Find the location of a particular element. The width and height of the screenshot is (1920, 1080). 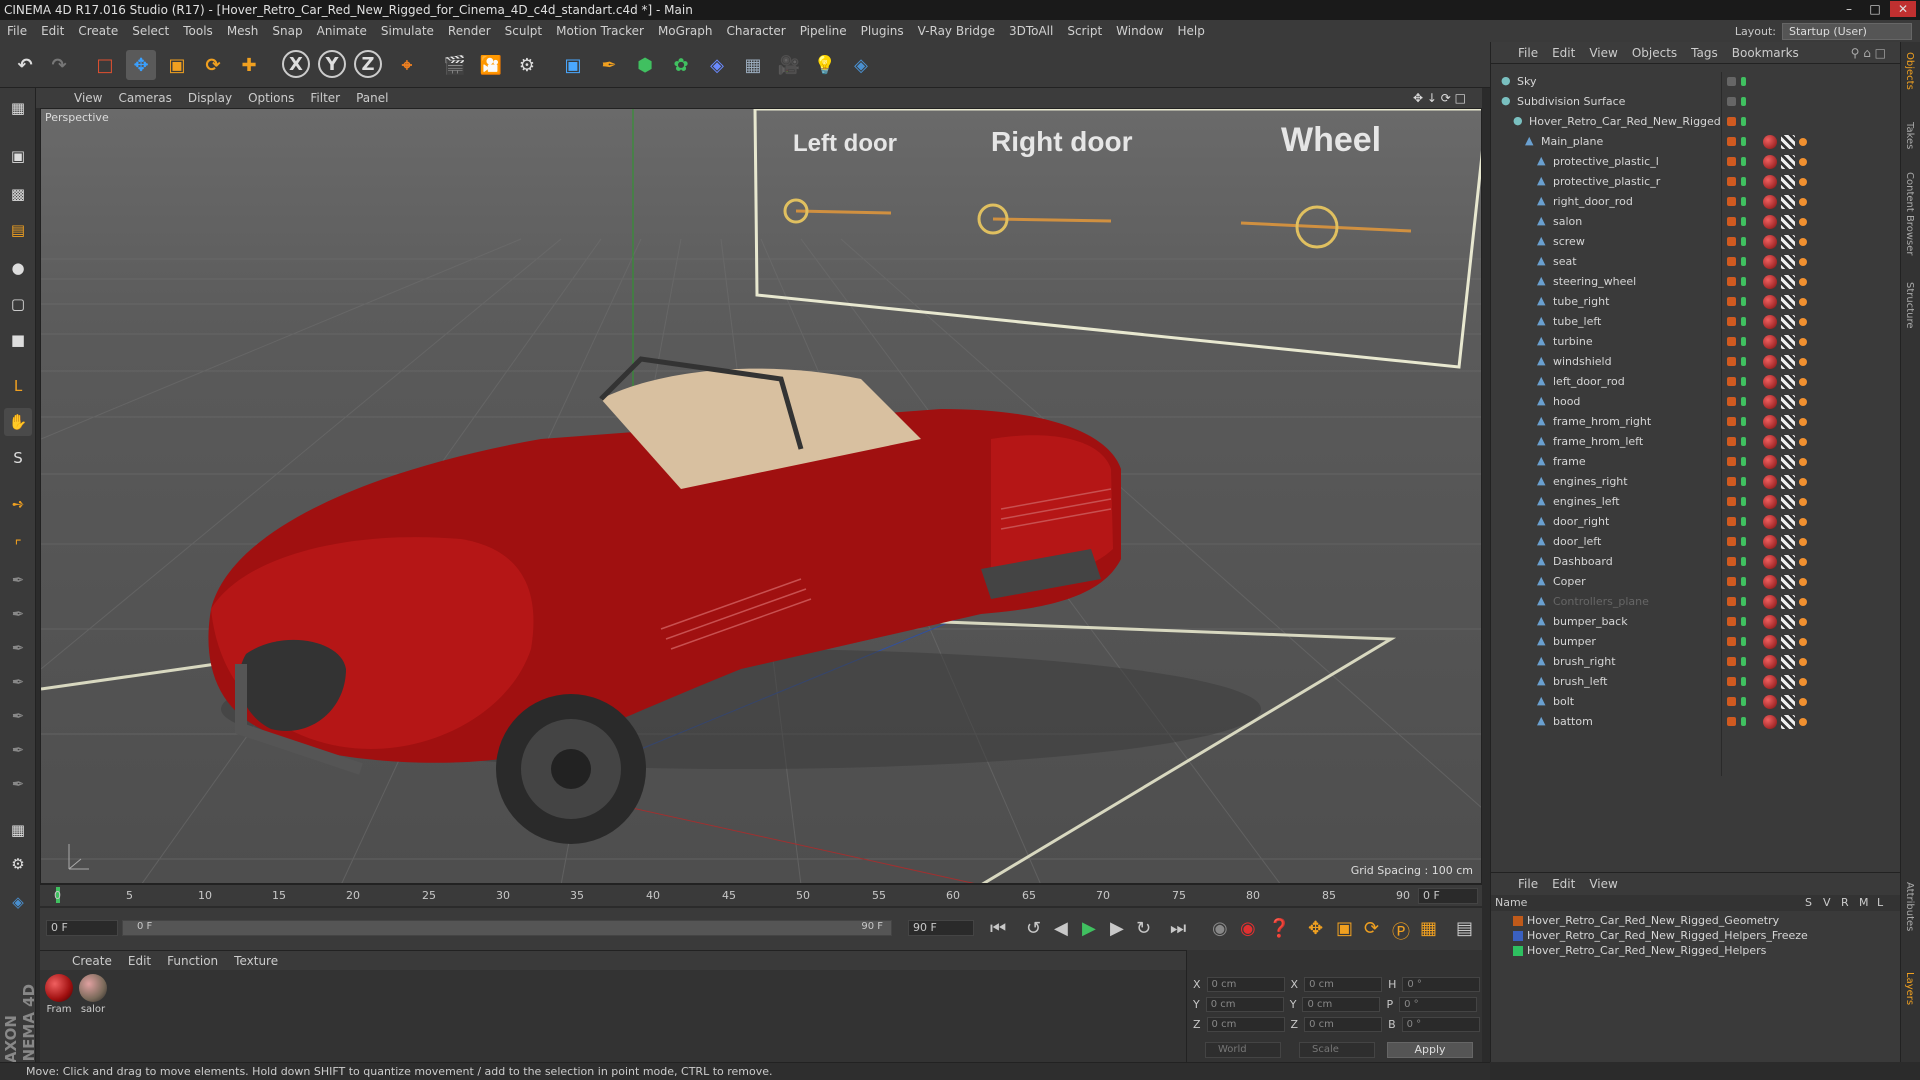

deformer-icon: ◈ is located at coordinates (717, 65).